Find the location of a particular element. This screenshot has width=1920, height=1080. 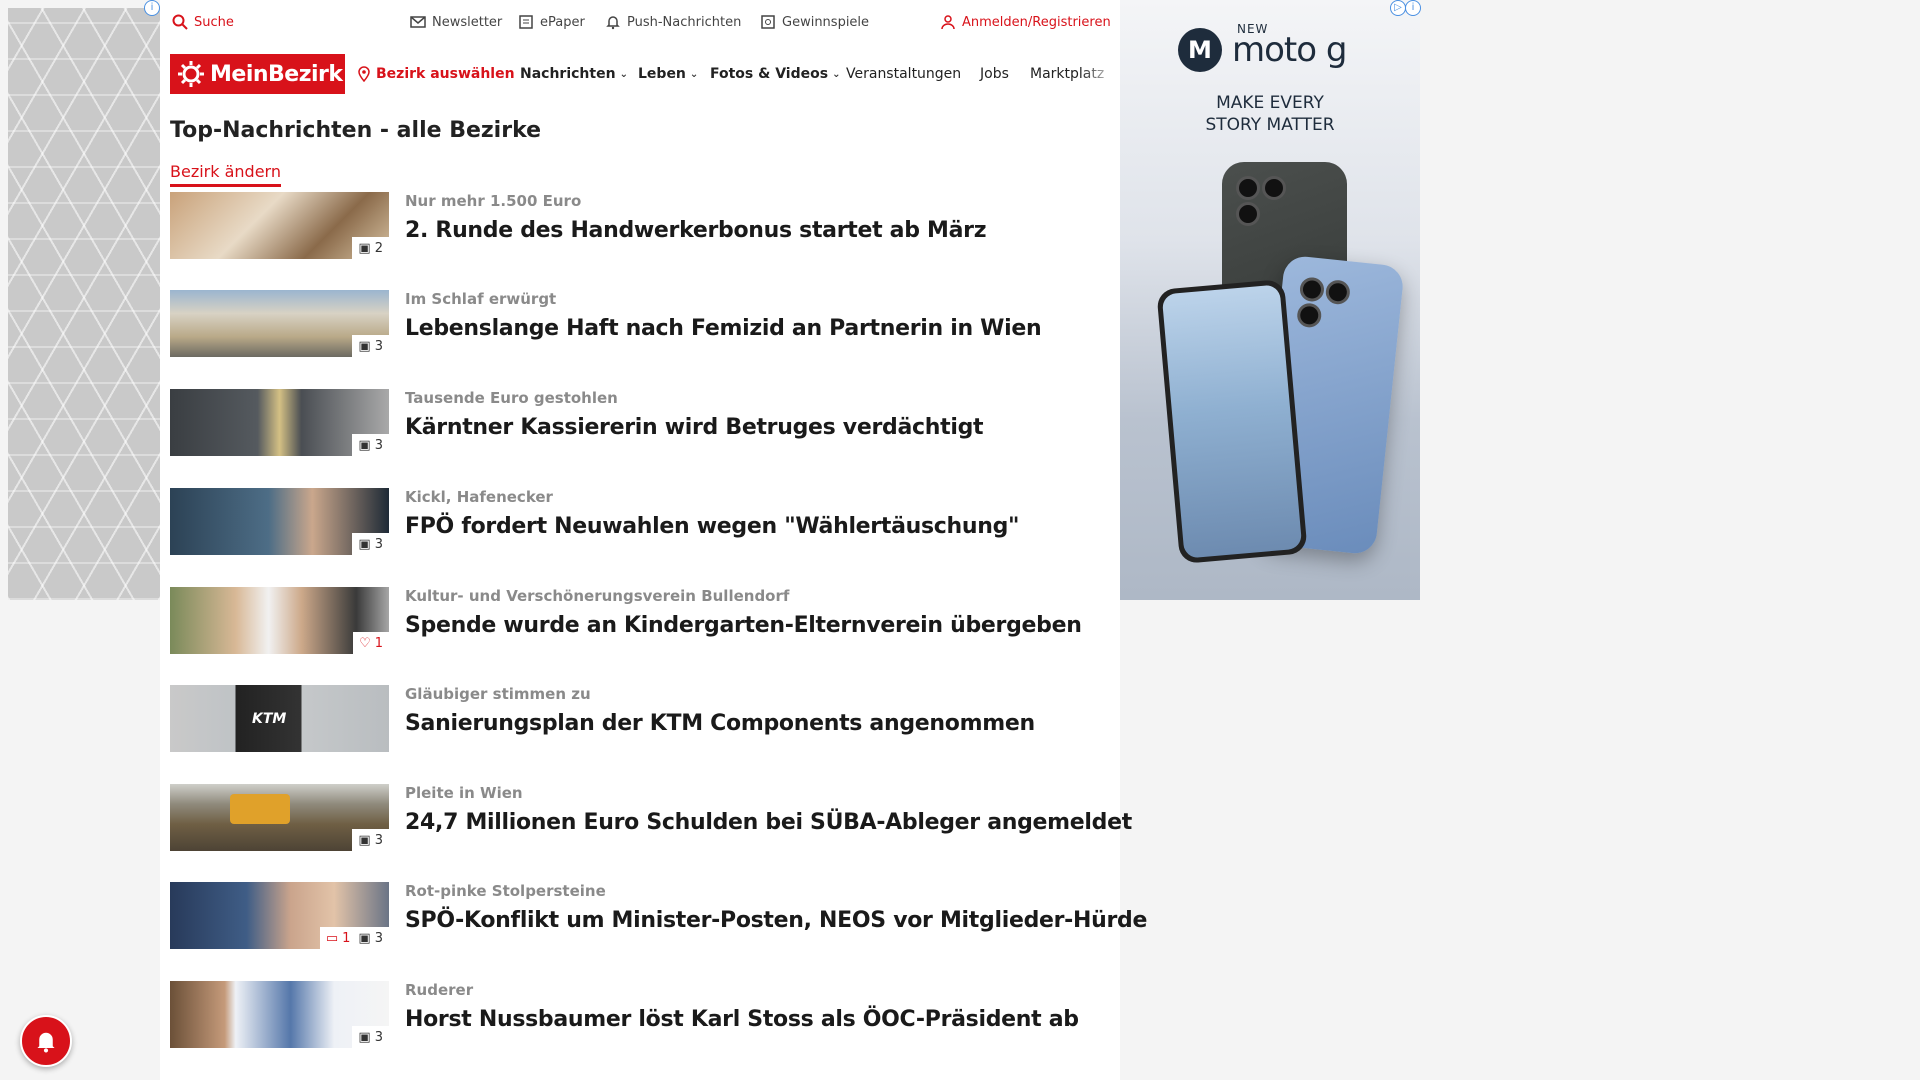

ad-tagline: MAKE EVERY STORY MATTER is located at coordinates (1270, 114).